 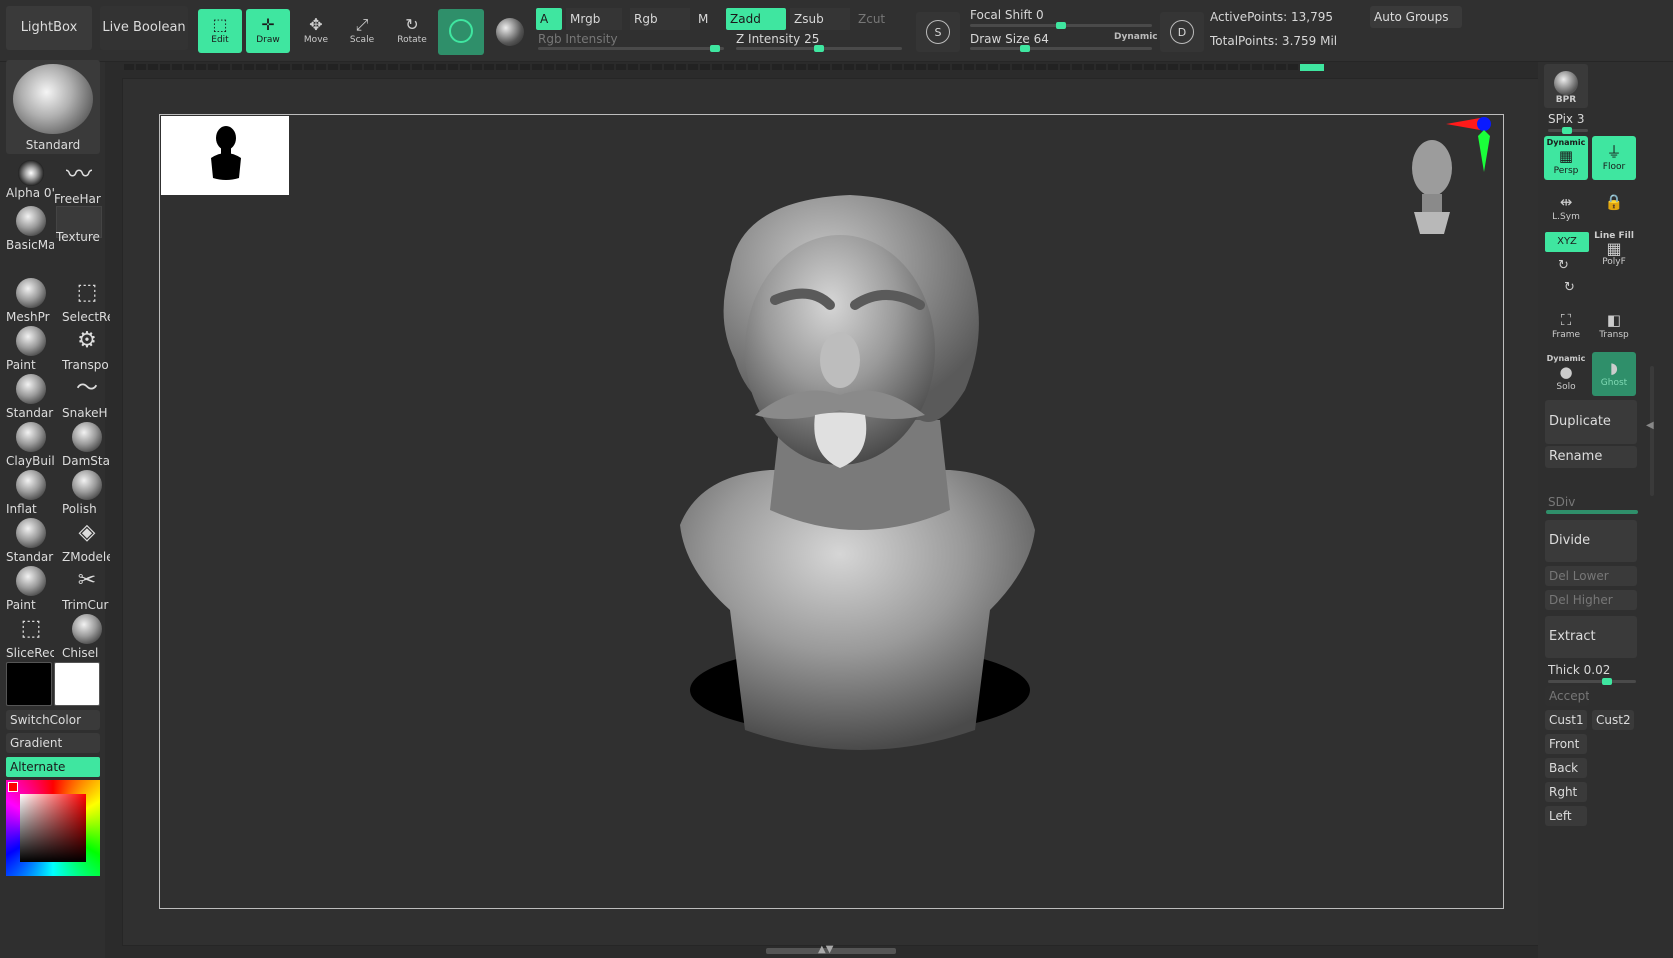 What do you see at coordinates (86, 349) in the screenshot?
I see `brush-item: ⚙ Transpo` at bounding box center [86, 349].